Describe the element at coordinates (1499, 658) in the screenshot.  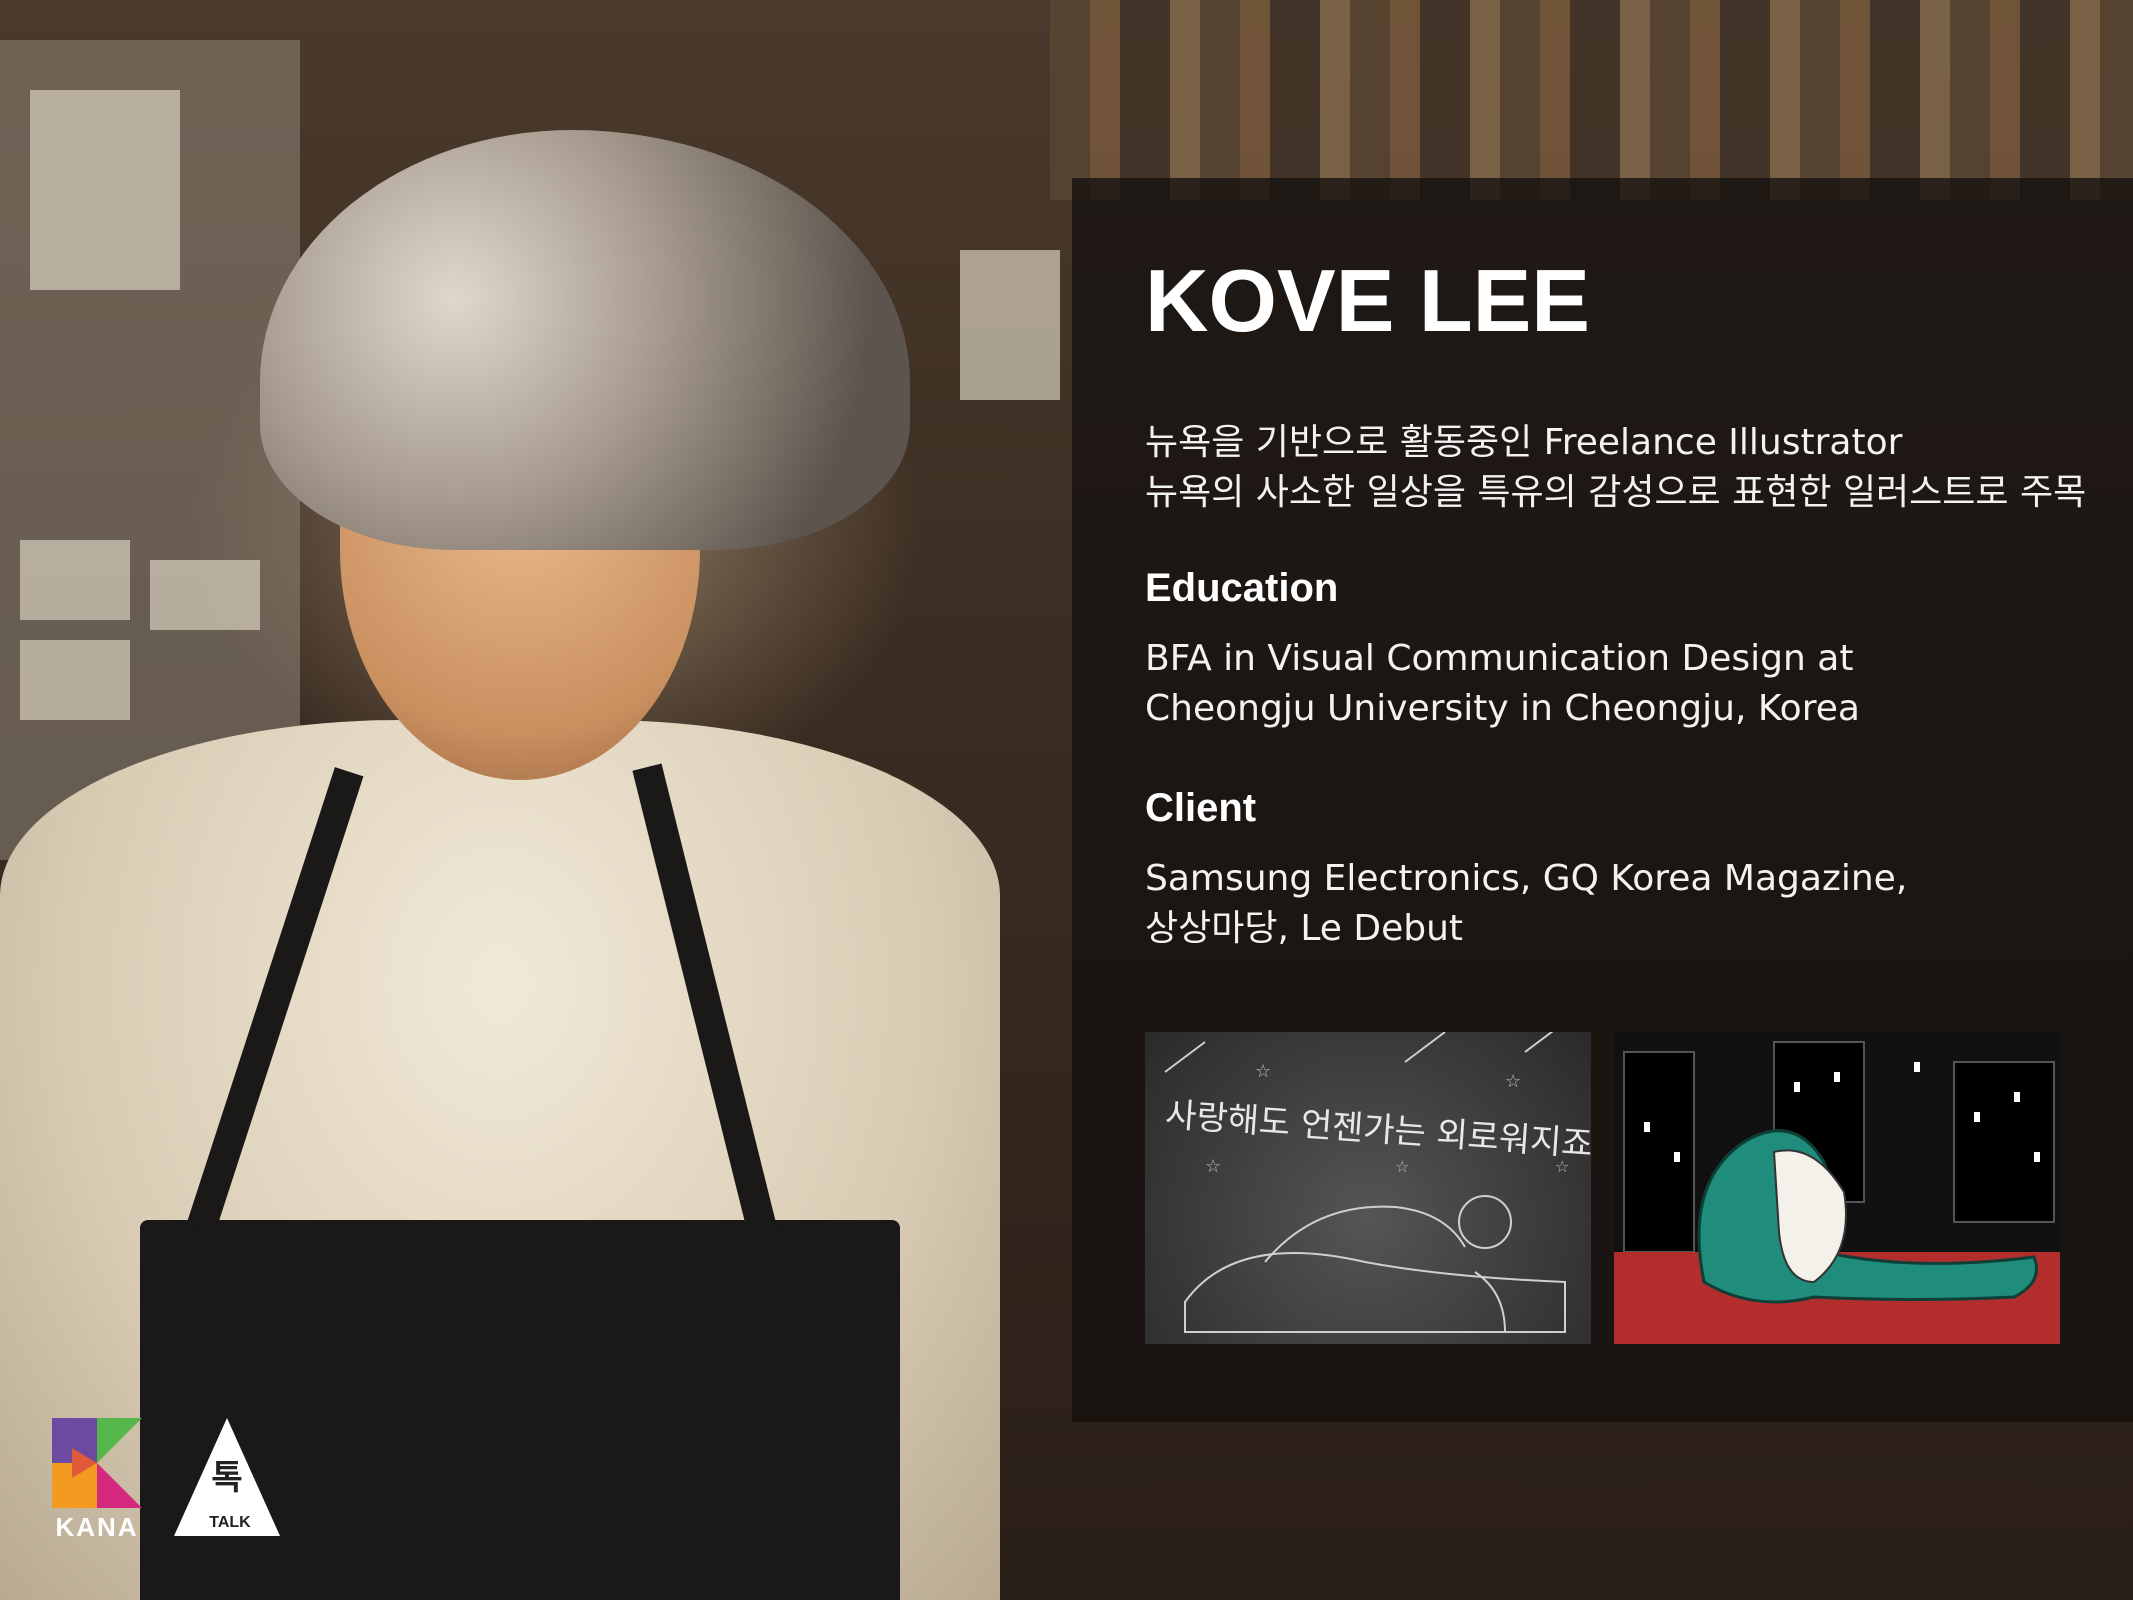
I see `education-line: BFA in Visual Communication Design at` at that location.